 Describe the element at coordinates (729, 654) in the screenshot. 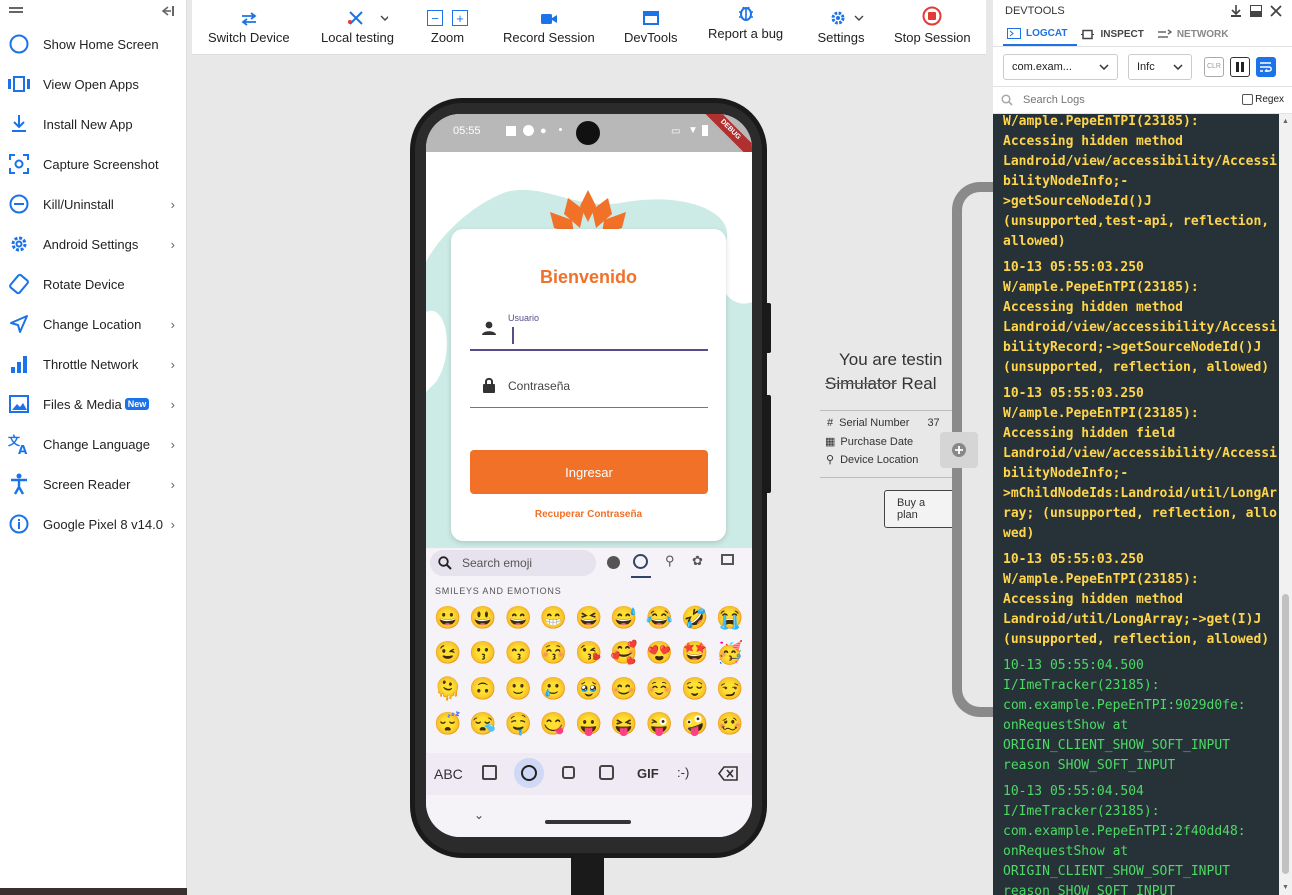

I see `emoji-key: 🥳` at that location.